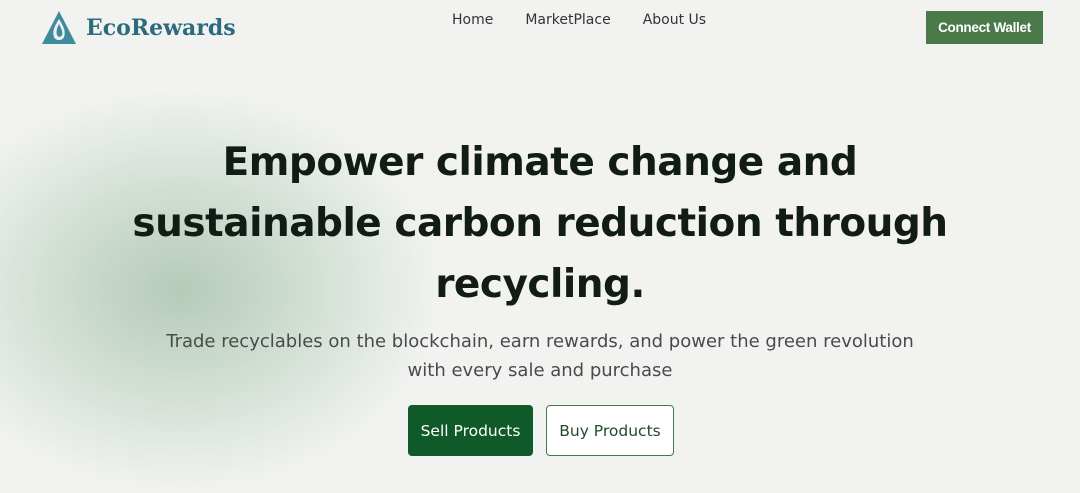 This screenshot has width=1080, height=493. I want to click on nav-about-link: About Us, so click(674, 20).